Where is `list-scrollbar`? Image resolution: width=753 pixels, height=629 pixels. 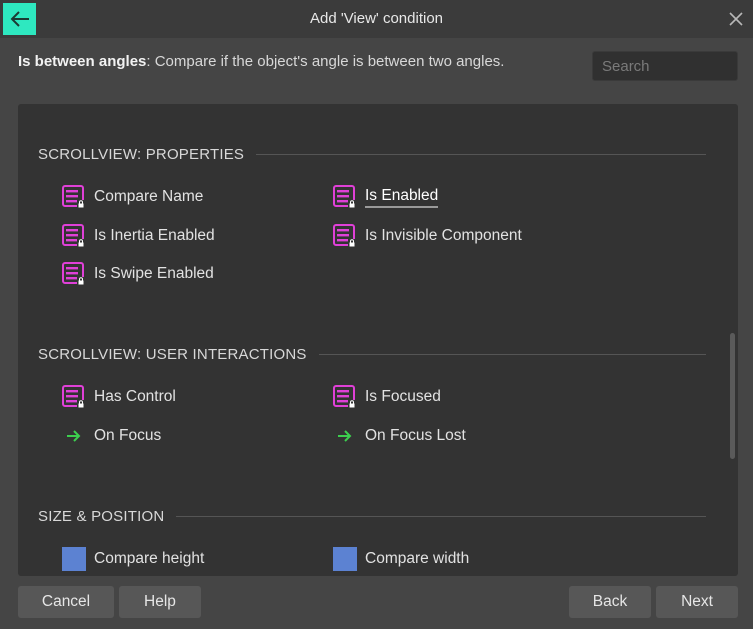
list-scrollbar is located at coordinates (732, 340).